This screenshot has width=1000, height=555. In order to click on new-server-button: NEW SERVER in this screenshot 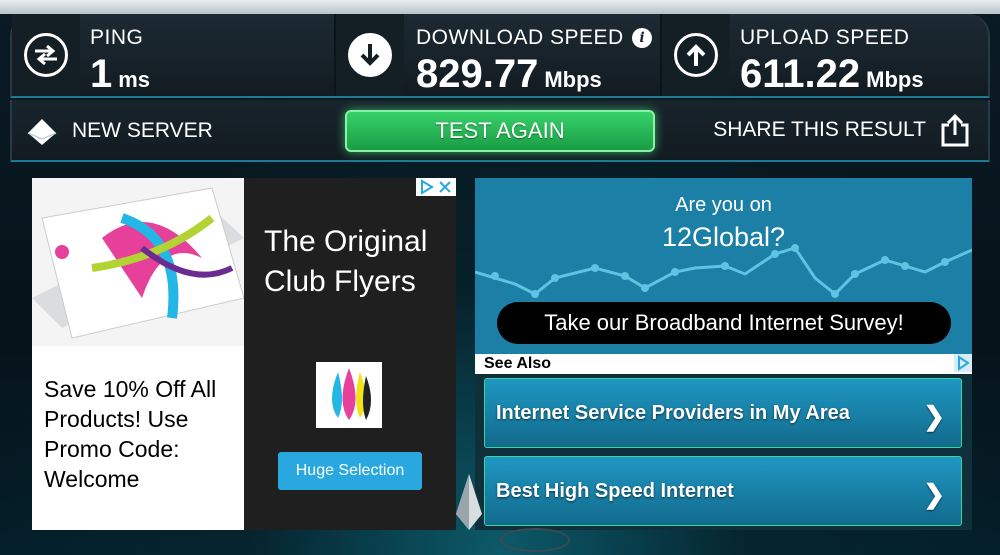, I will do `click(119, 131)`.